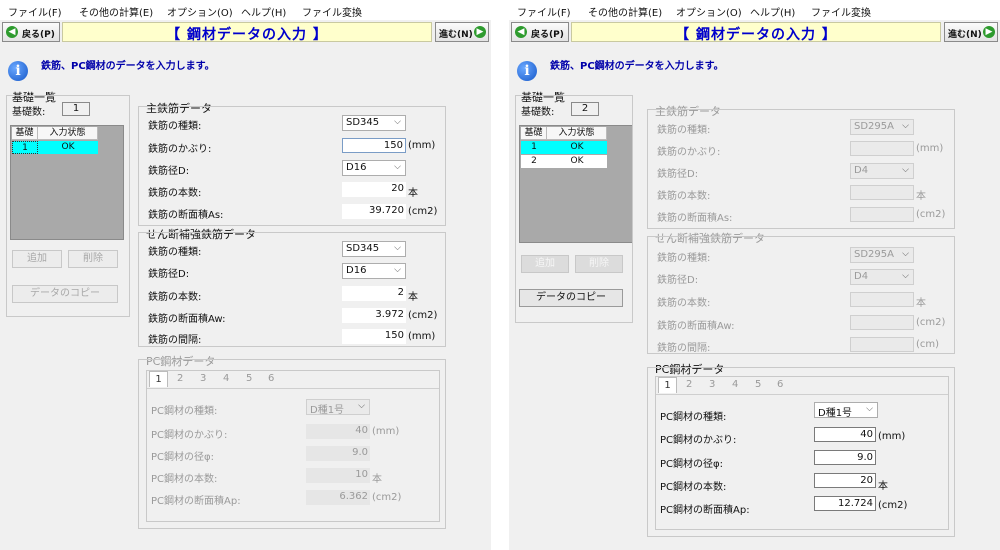 The width and height of the screenshot is (1000, 550). Describe the element at coordinates (882, 322) in the screenshot. I see `shear-rebar-area-input` at that location.